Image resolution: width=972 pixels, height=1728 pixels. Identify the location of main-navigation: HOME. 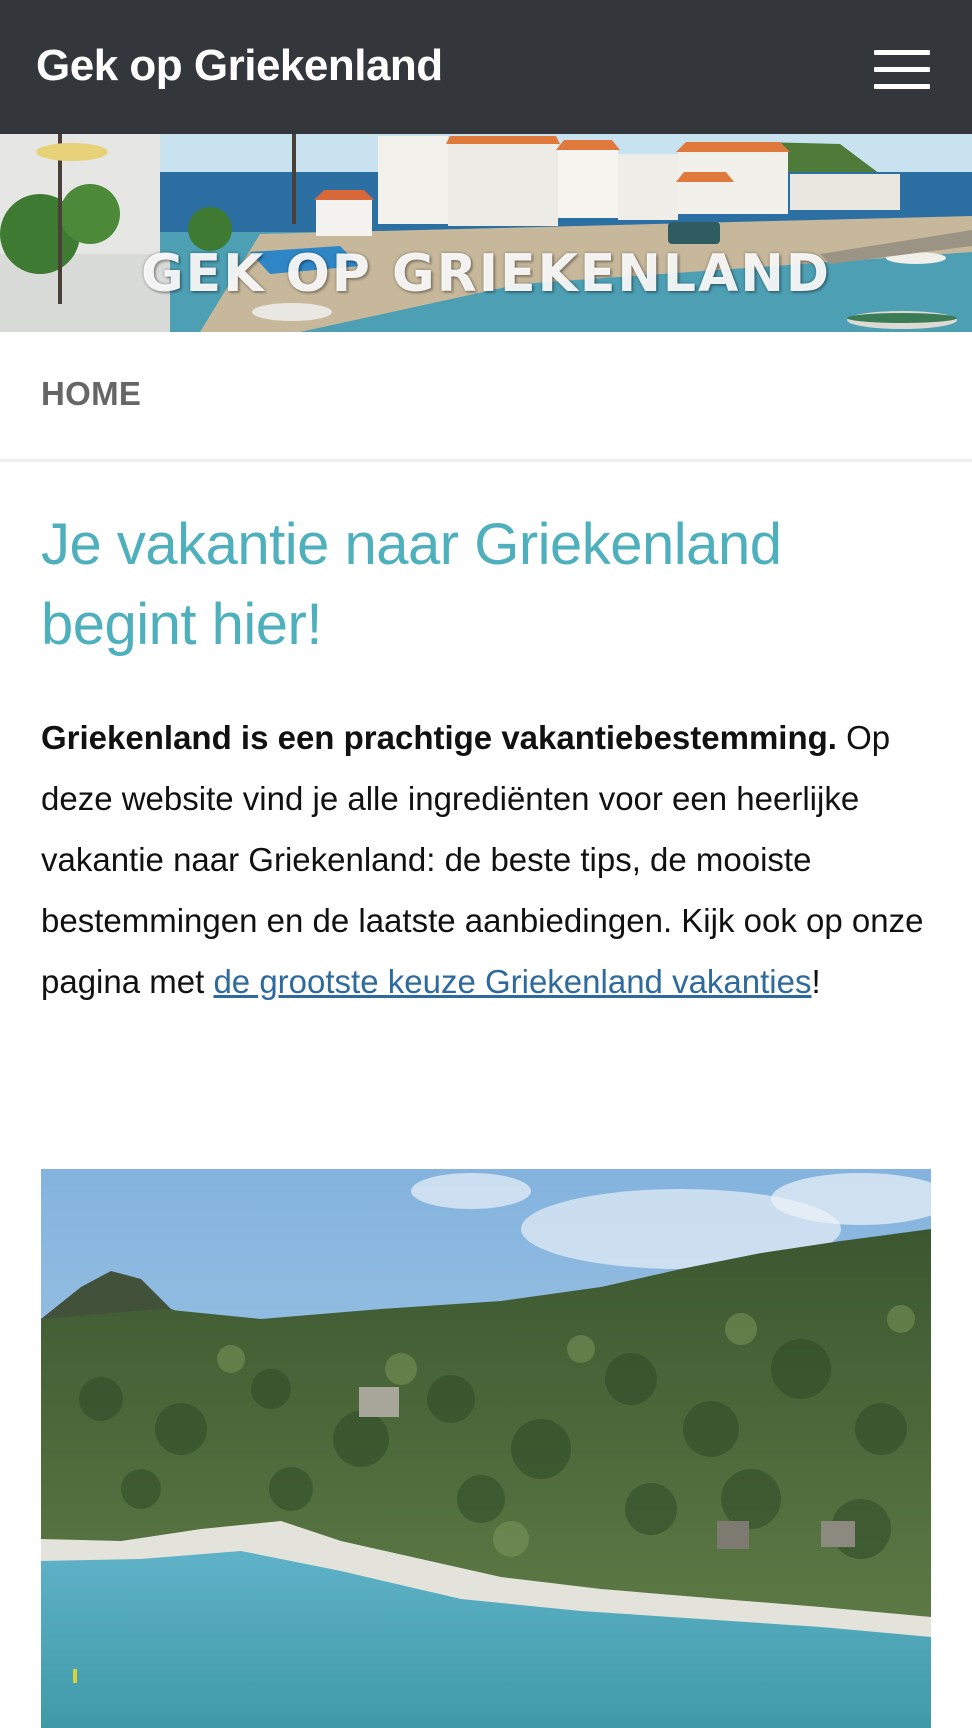
(486, 397).